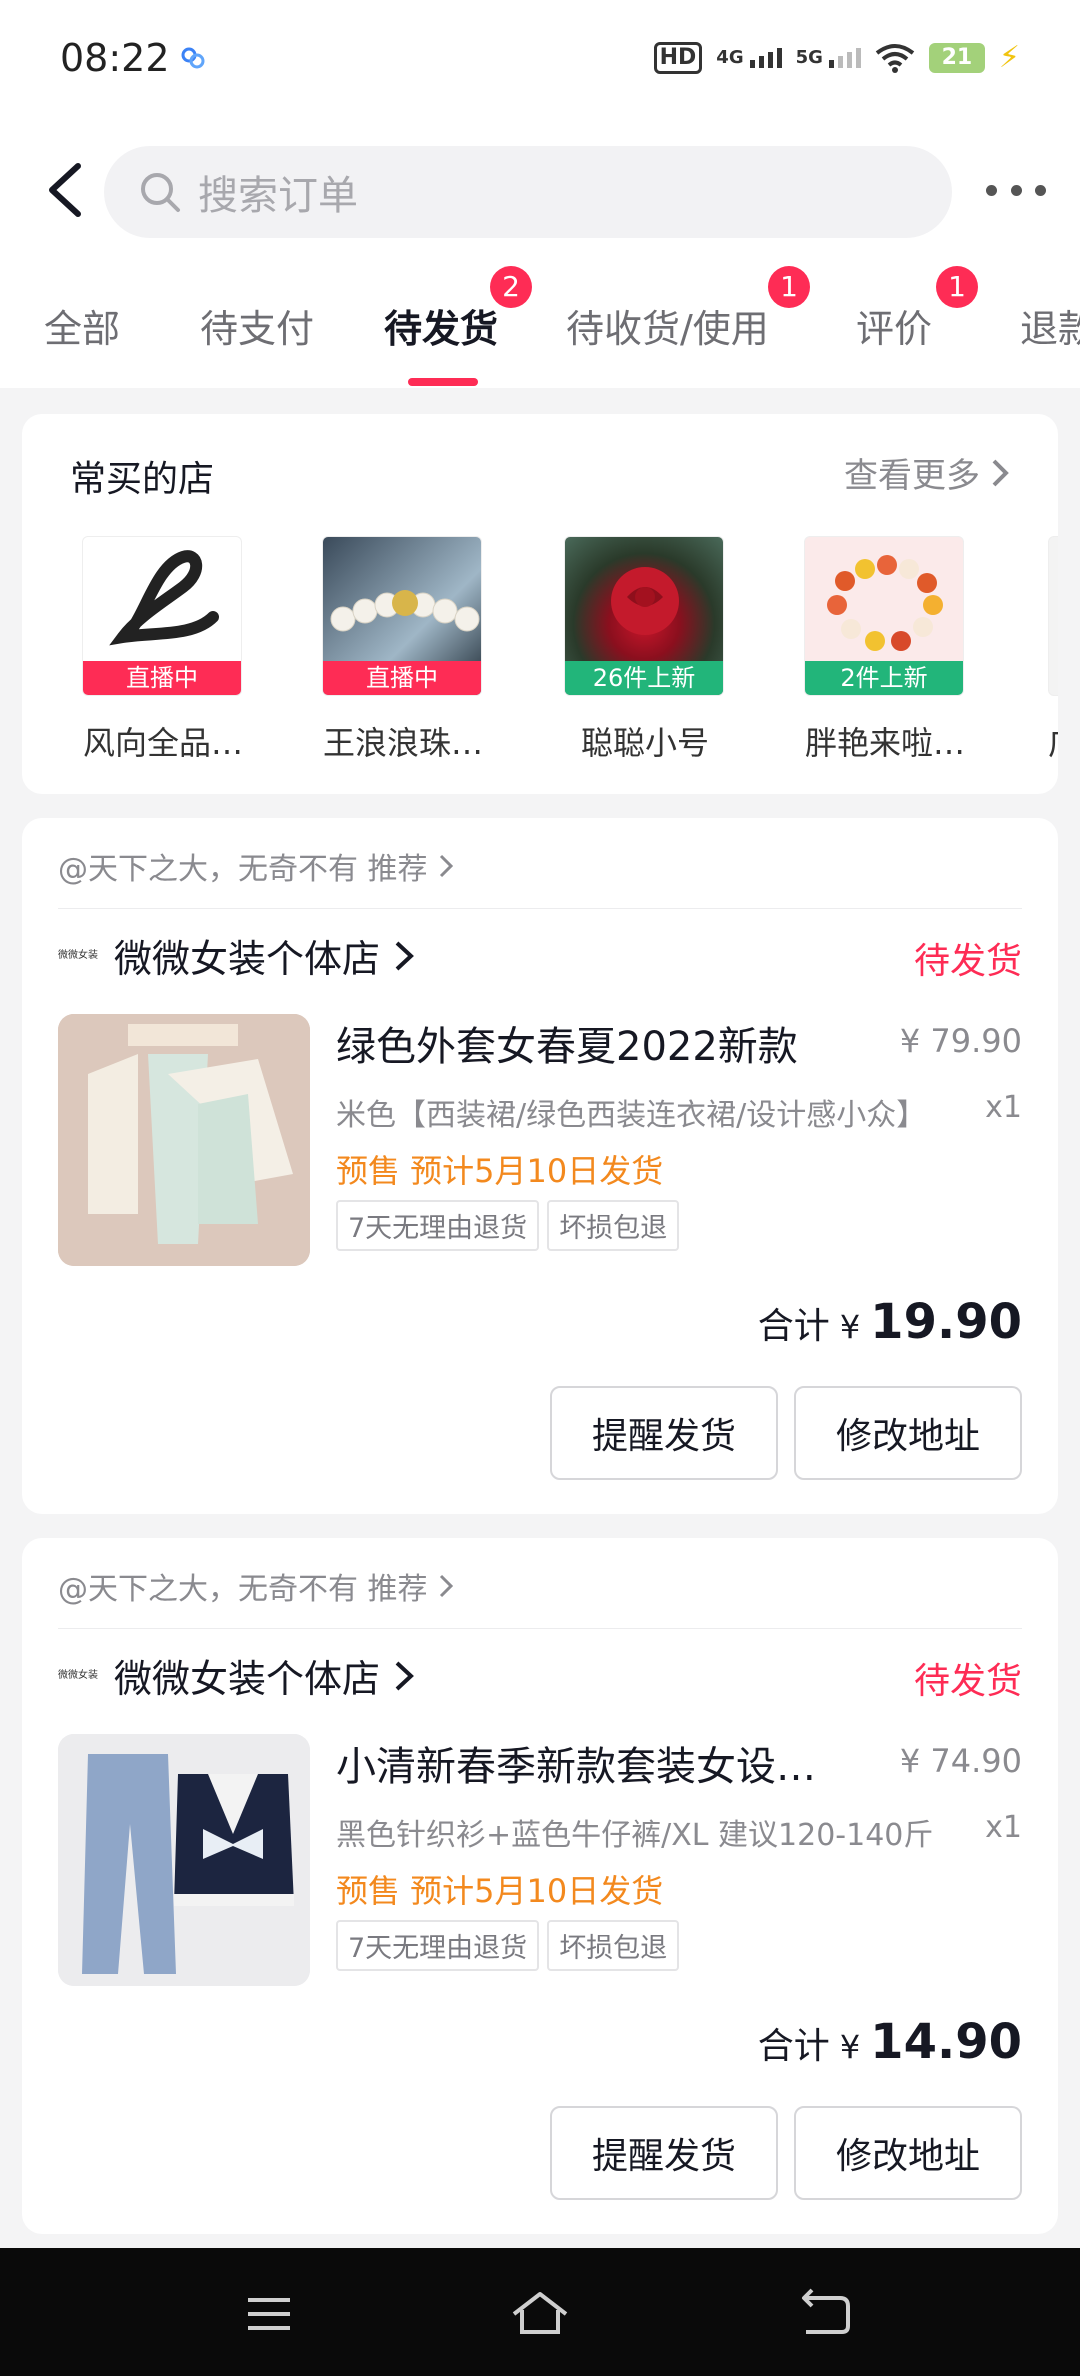 This screenshot has height=2376, width=1080. I want to click on shop-tag: 2件上新, so click(884, 678).